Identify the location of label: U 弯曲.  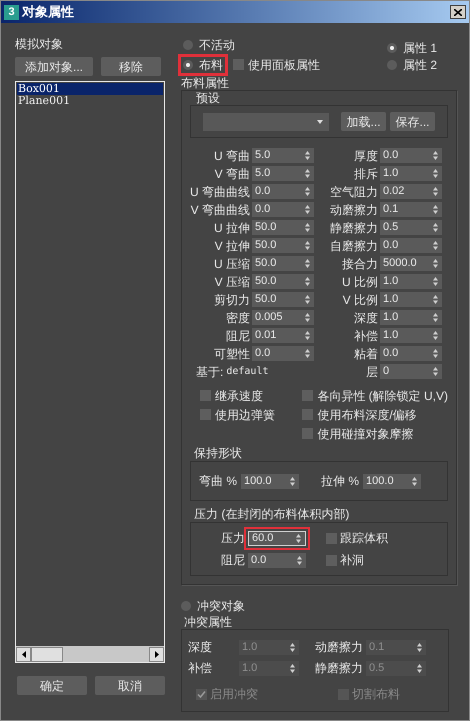
(232, 156).